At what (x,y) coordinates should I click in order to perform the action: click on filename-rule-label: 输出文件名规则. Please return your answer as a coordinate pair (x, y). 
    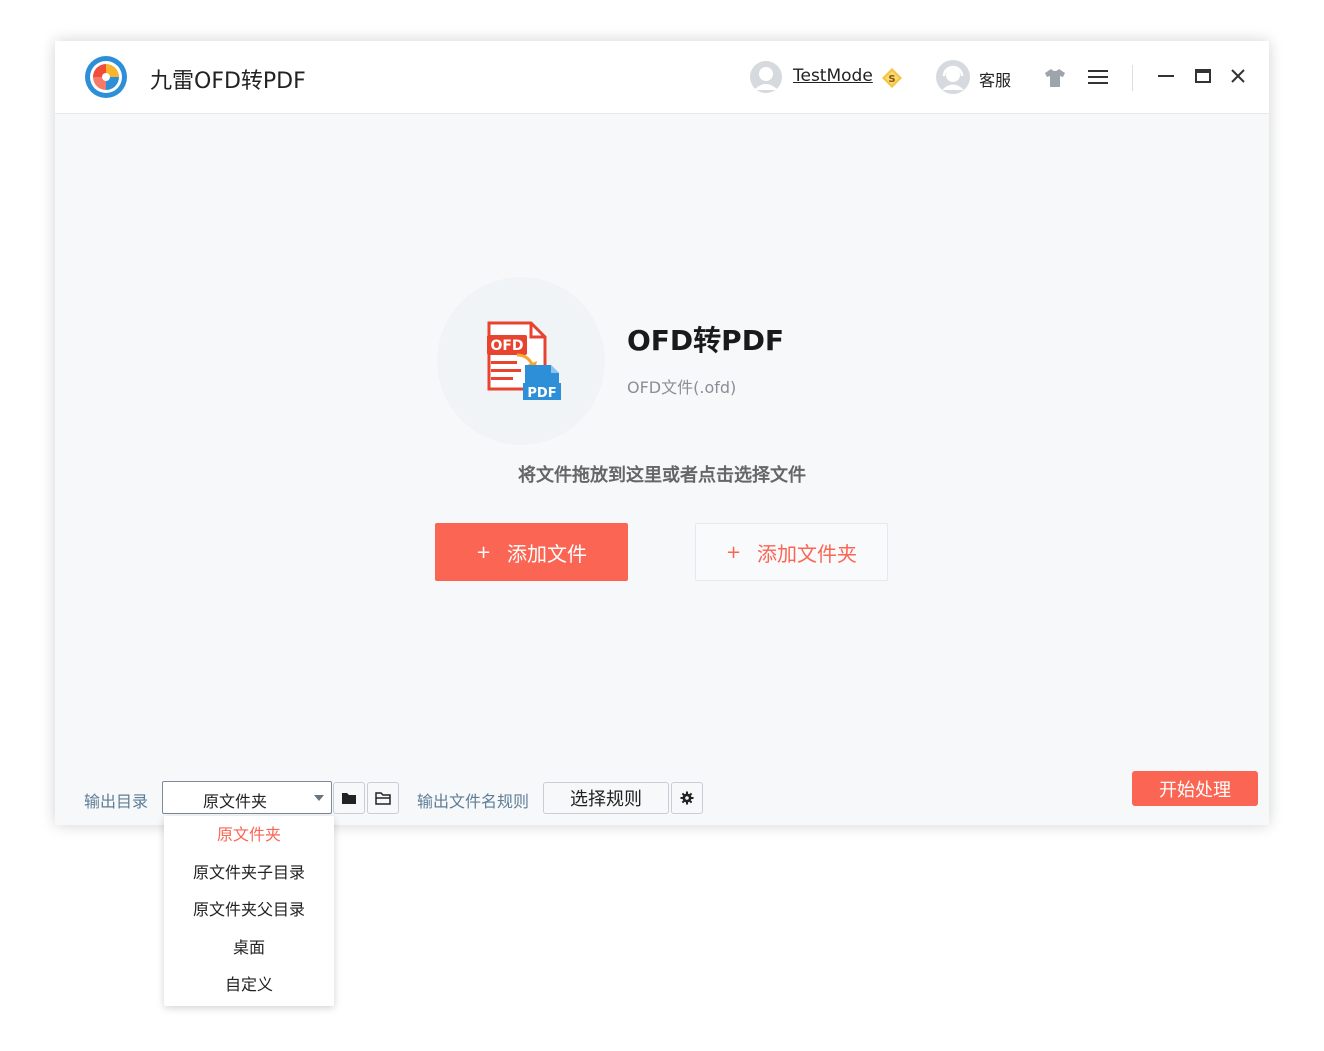
    Looking at the image, I should click on (473, 801).